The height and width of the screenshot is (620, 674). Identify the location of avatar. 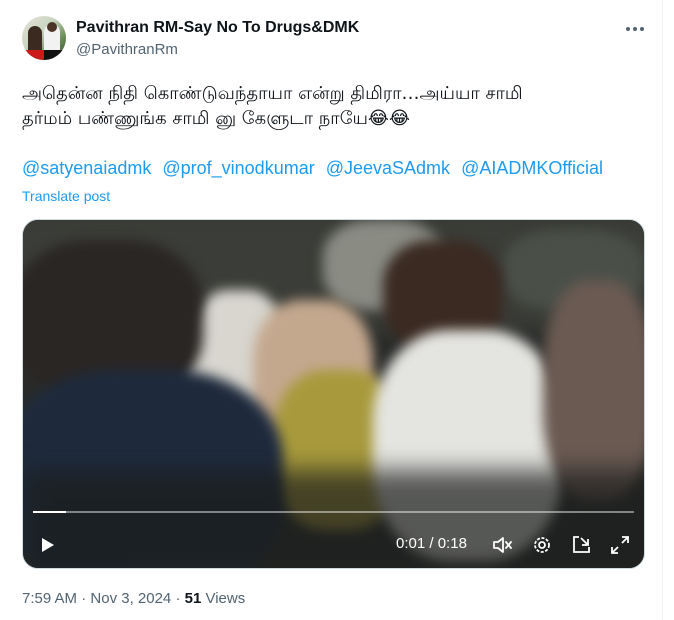
(44, 38).